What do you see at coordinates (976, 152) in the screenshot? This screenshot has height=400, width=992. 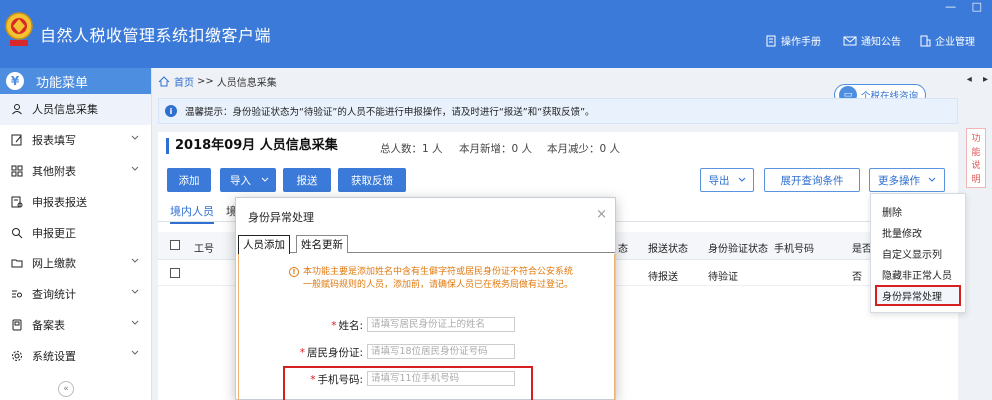 I see `func-desc-char: 能` at bounding box center [976, 152].